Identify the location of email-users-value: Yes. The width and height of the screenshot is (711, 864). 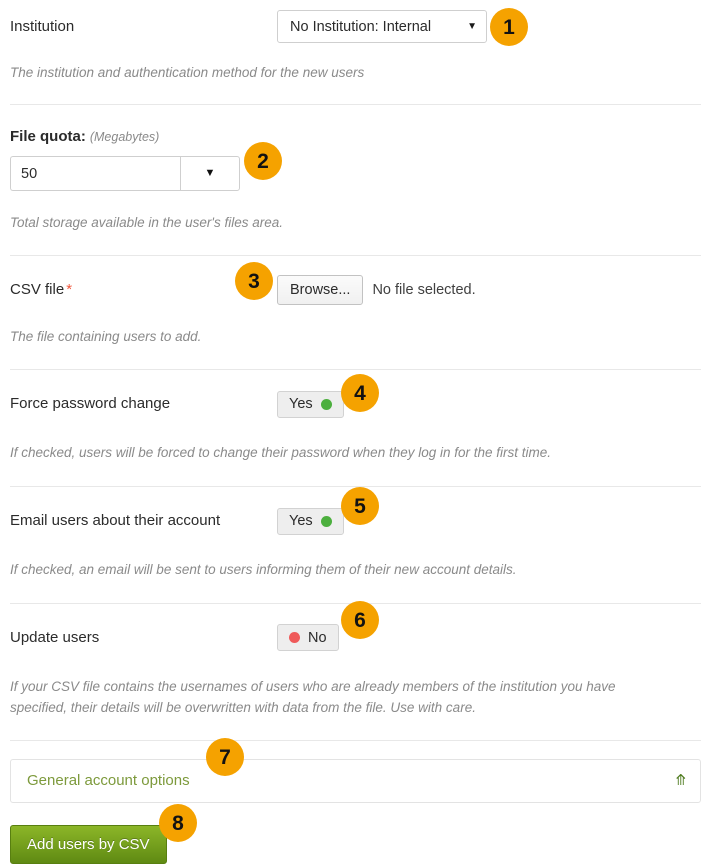
(301, 521).